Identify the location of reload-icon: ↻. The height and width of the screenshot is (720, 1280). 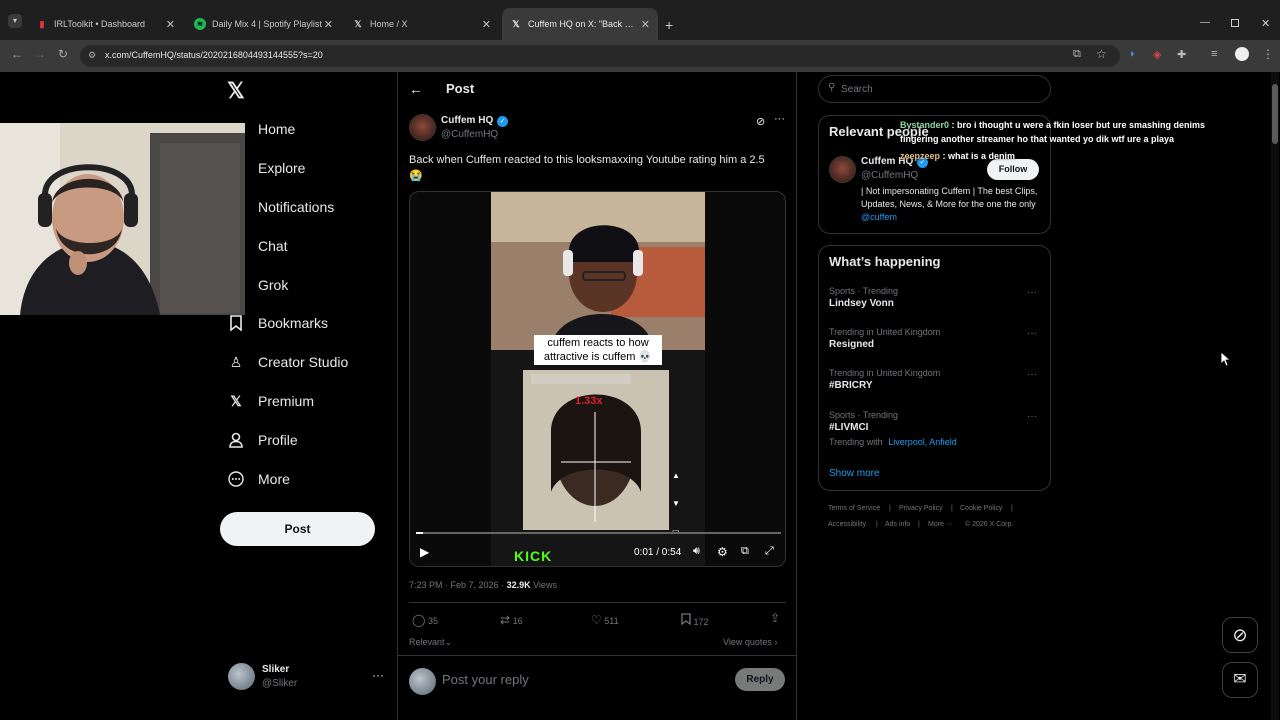
(63, 54).